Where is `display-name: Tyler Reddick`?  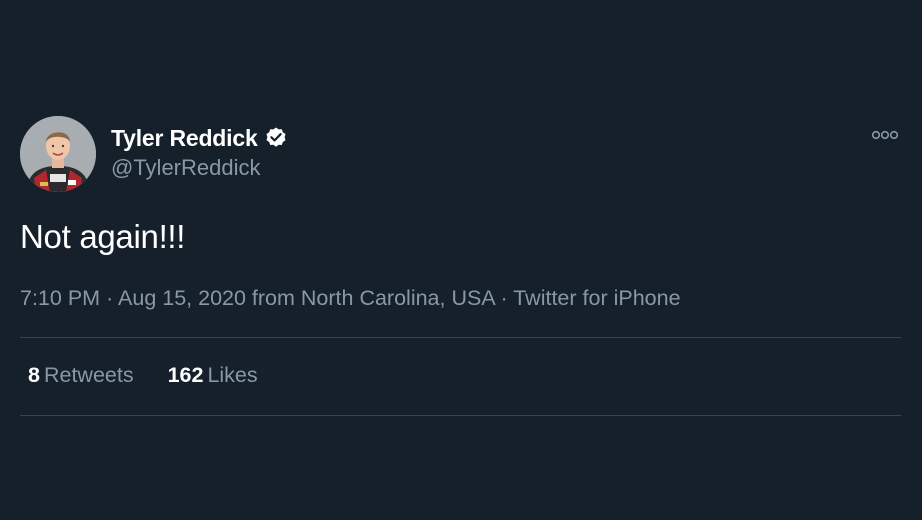 display-name: Tyler Reddick is located at coordinates (184, 138).